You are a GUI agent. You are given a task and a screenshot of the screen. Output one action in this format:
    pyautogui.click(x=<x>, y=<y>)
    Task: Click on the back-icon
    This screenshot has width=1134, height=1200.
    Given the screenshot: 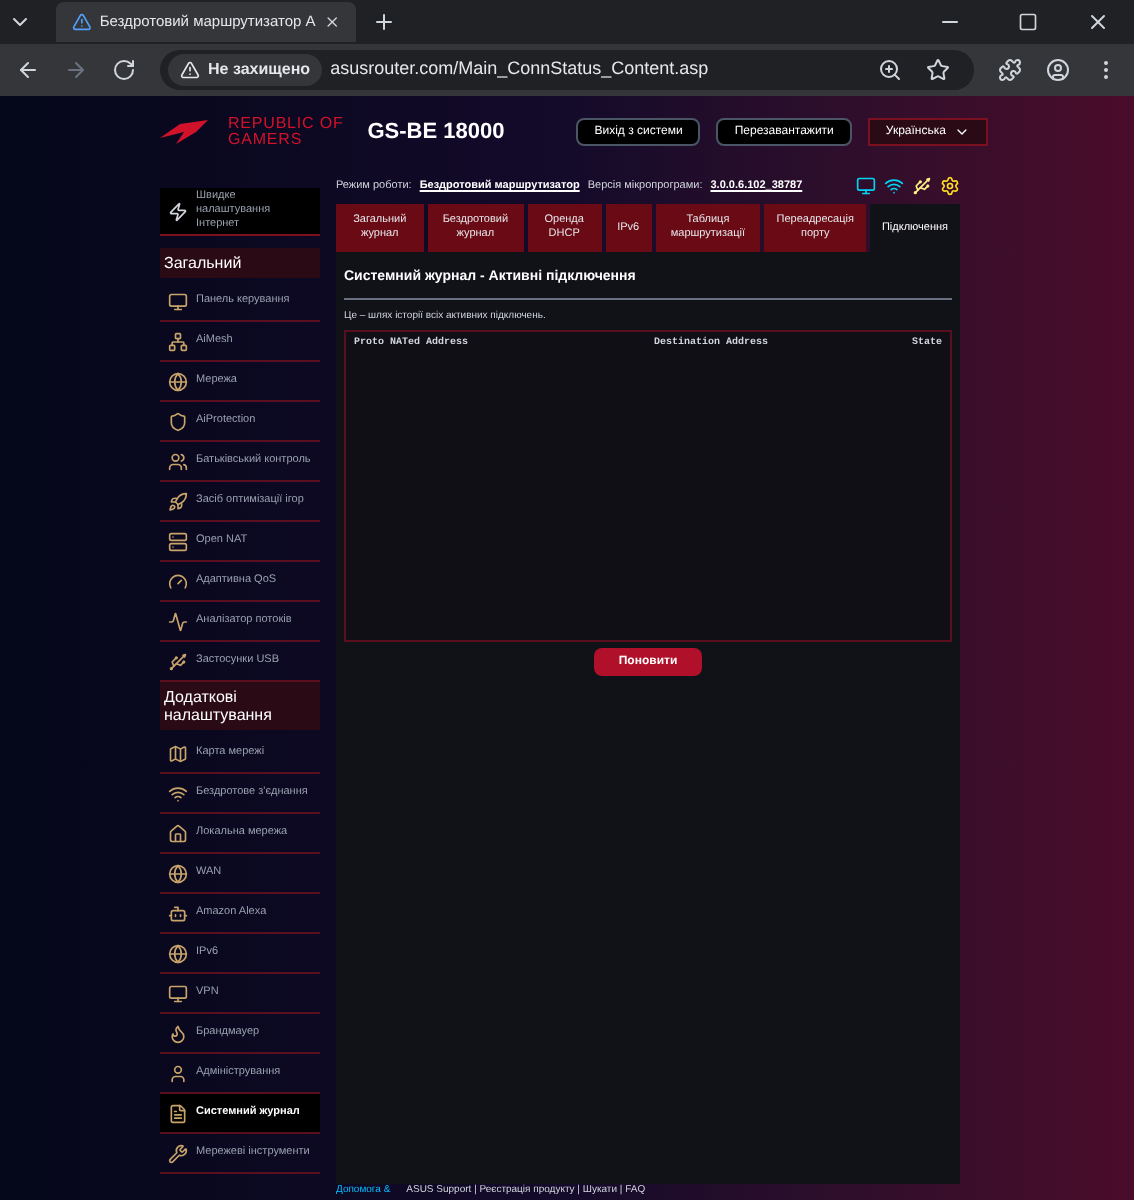 What is the action you would take?
    pyautogui.click(x=28, y=70)
    